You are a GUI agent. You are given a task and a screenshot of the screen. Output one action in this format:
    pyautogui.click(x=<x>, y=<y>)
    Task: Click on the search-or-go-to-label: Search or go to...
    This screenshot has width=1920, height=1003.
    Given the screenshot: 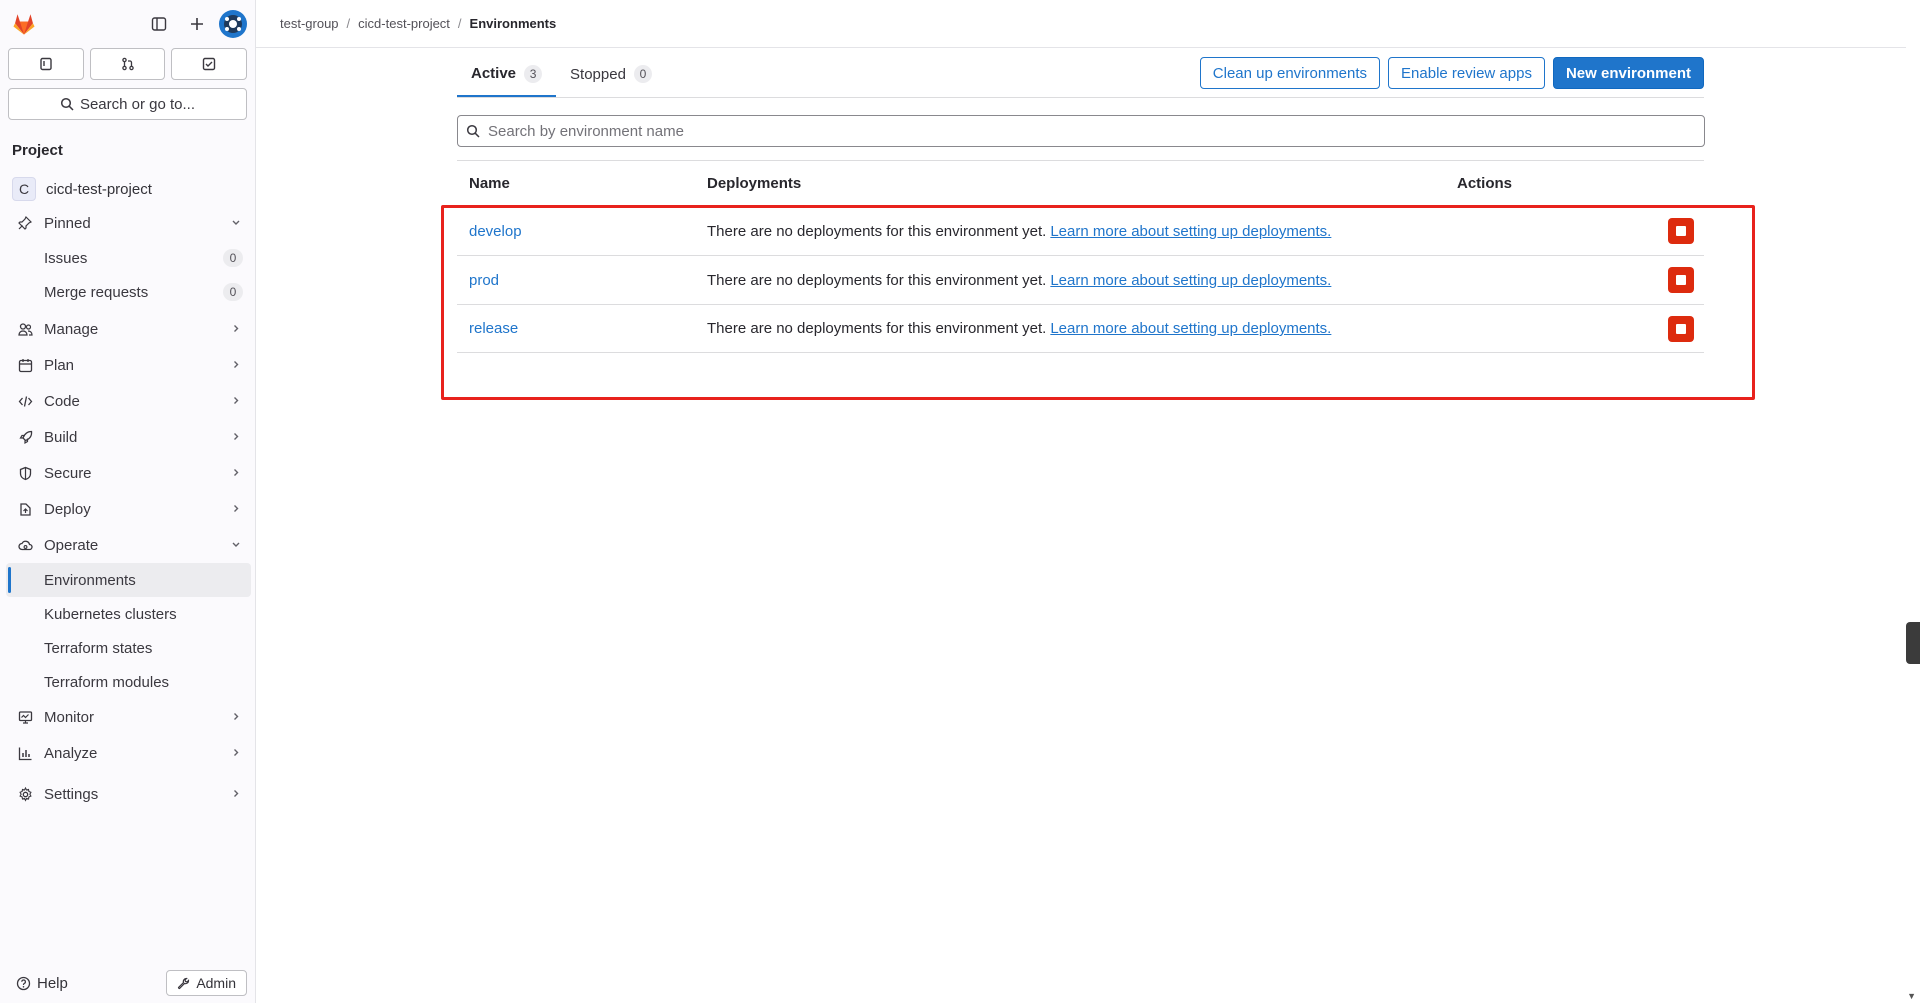 What is the action you would take?
    pyautogui.click(x=137, y=104)
    